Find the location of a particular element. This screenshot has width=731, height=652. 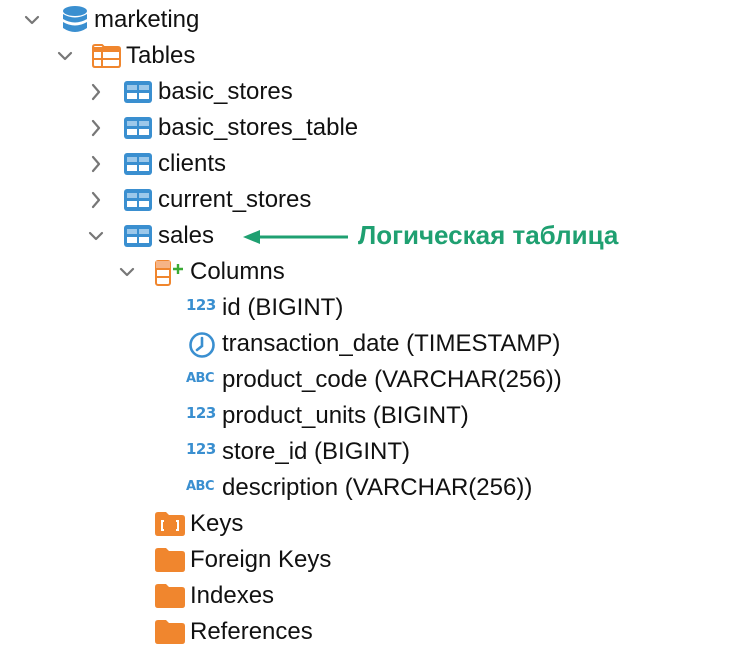

tree-node-table: basic_stores_table is located at coordinates (365, 128).